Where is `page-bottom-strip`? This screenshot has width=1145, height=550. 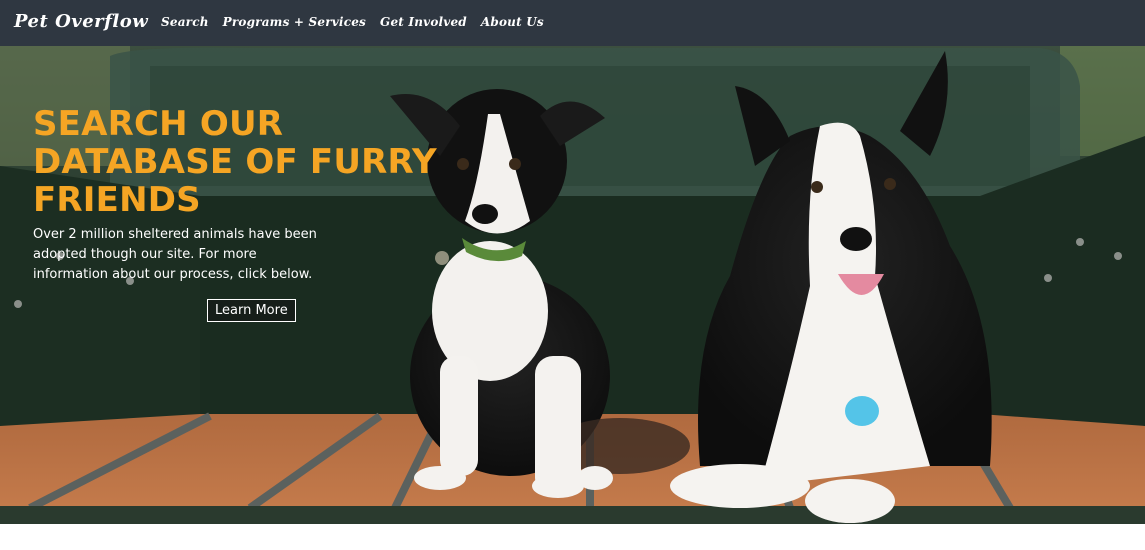 page-bottom-strip is located at coordinates (572, 537).